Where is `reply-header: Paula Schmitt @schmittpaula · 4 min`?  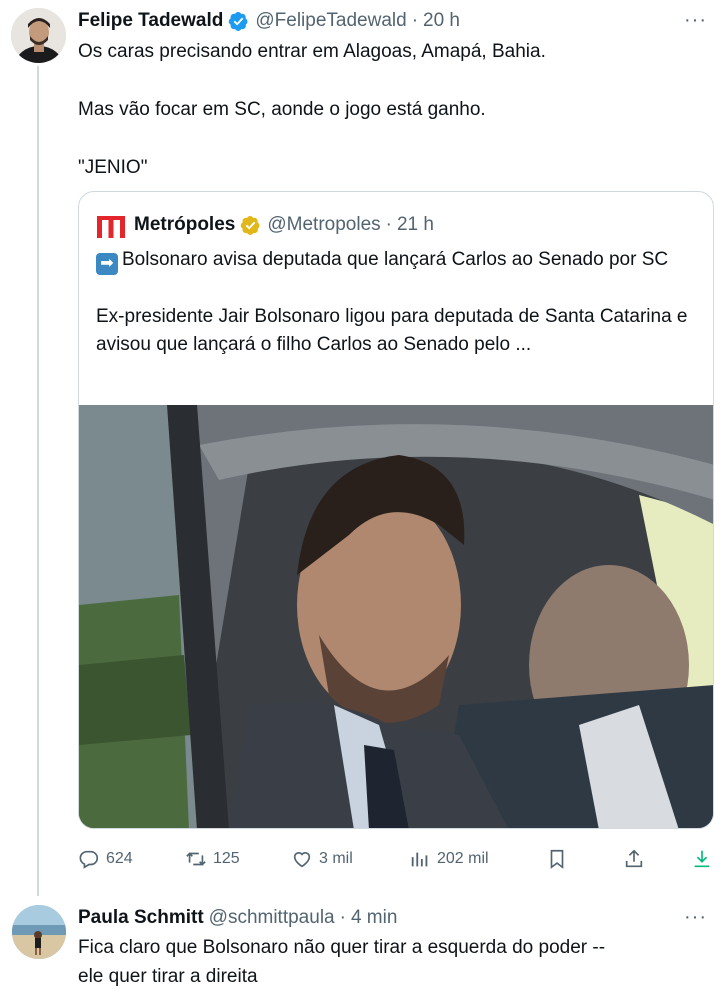
reply-header: Paula Schmitt @schmittpaula · 4 min is located at coordinates (237, 918).